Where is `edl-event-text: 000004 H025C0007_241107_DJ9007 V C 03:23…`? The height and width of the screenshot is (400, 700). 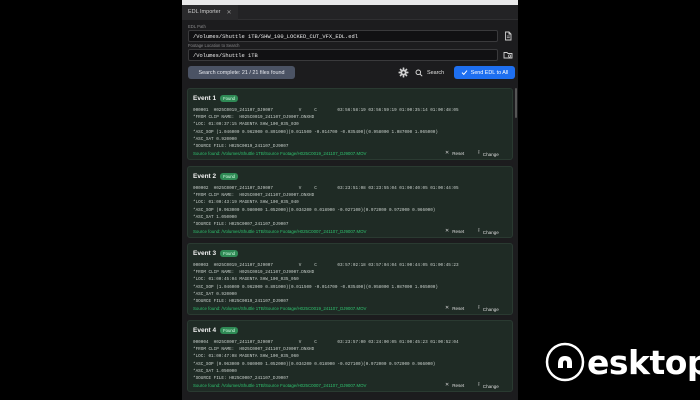
edl-event-text: 000004 H025C0007_241107_DJ9007 V C 03:23… is located at coordinates (326, 360).